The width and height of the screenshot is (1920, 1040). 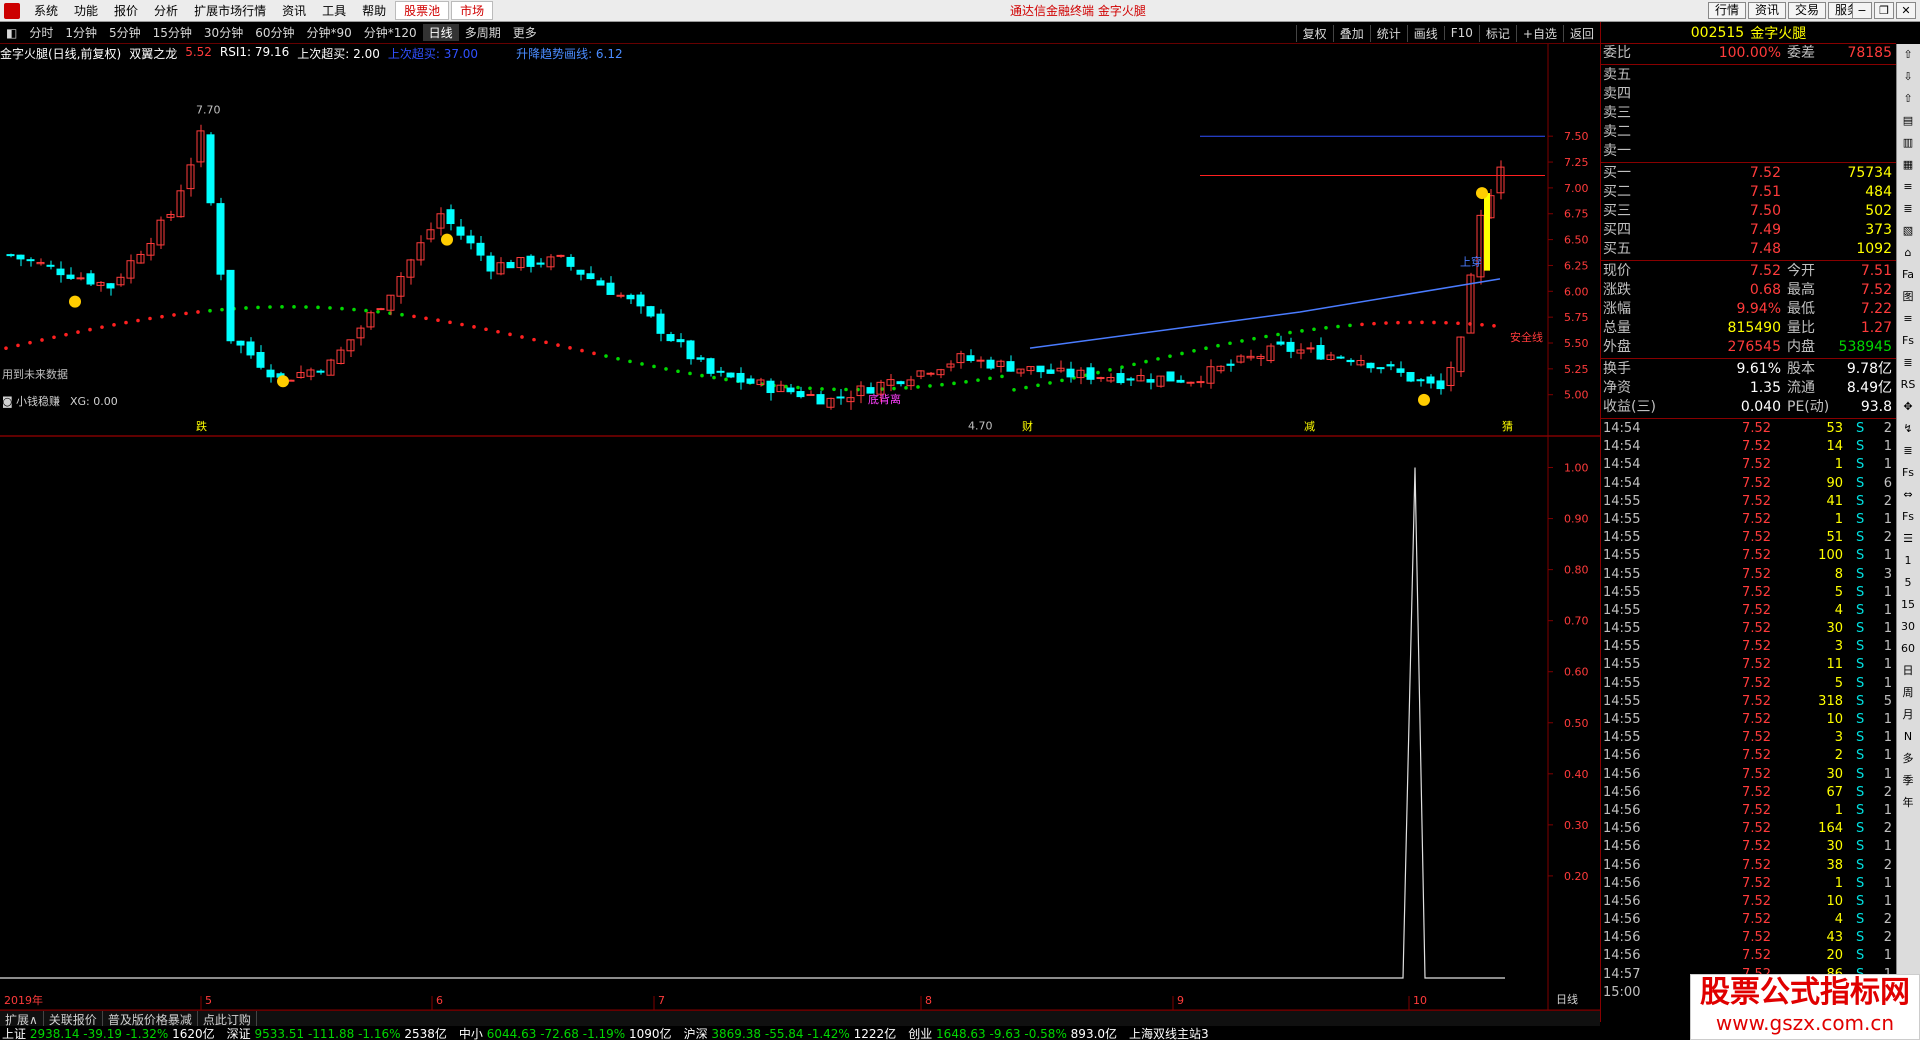 What do you see at coordinates (125, 32) in the screenshot?
I see `period-5min: 5分钟` at bounding box center [125, 32].